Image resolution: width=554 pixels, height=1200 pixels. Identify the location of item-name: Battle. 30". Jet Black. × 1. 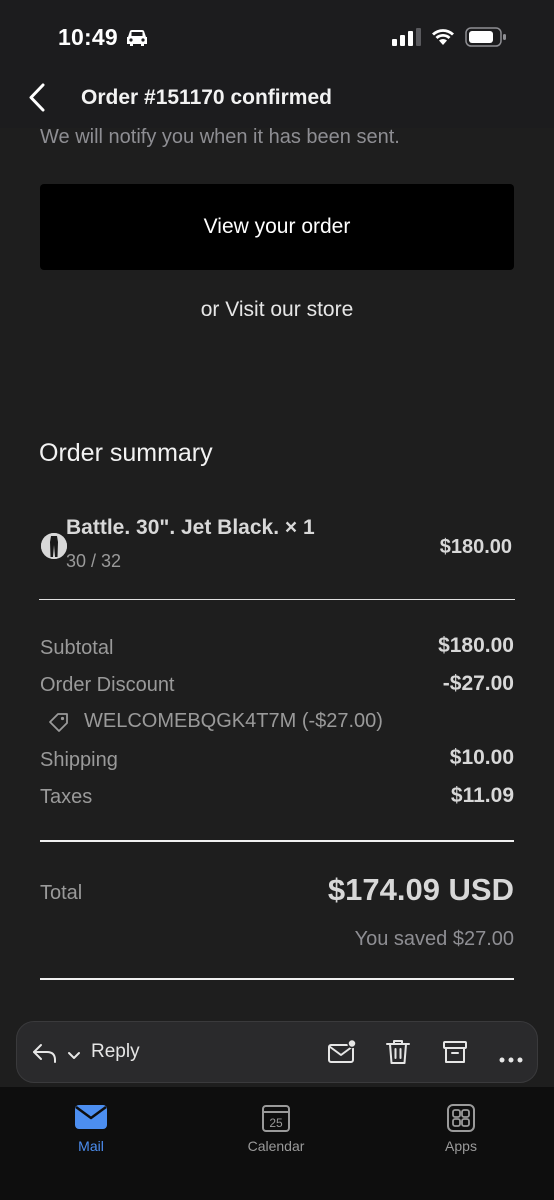
(190, 527).